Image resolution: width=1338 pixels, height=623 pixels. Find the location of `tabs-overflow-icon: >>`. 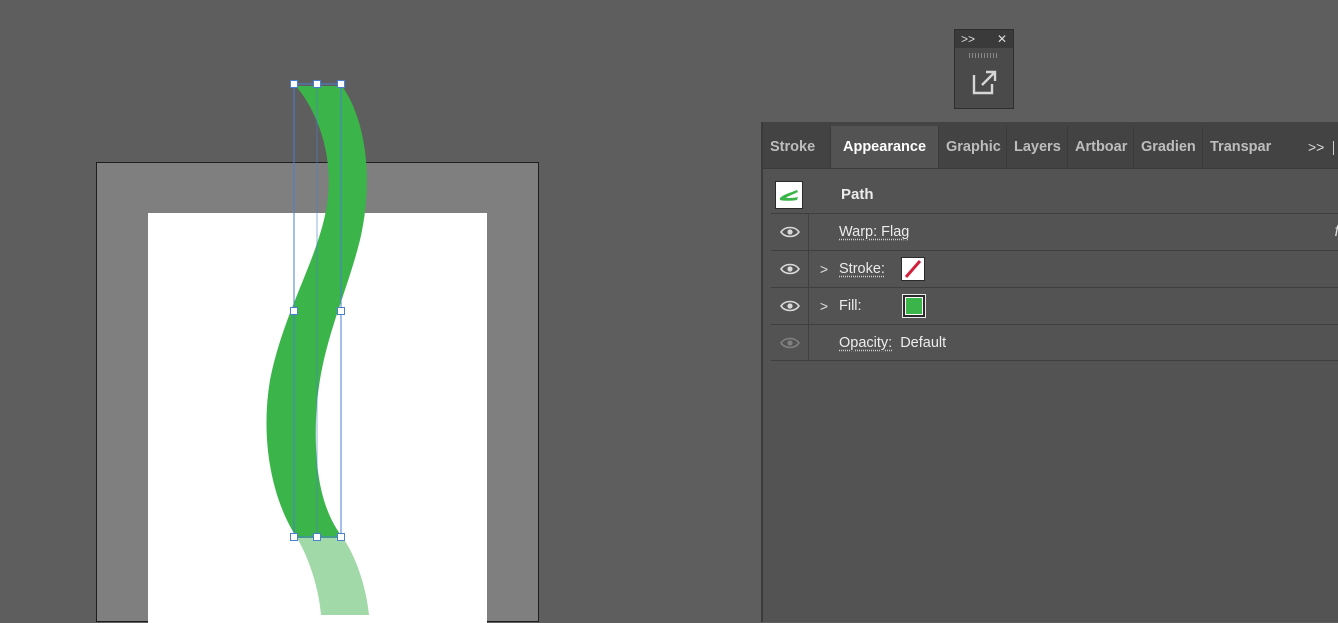

tabs-overflow-icon: >> is located at coordinates (1316, 147).